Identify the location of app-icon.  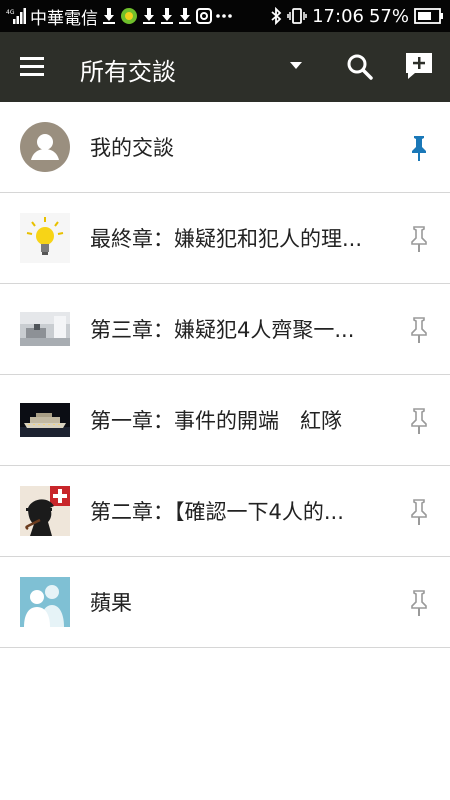
(129, 16).